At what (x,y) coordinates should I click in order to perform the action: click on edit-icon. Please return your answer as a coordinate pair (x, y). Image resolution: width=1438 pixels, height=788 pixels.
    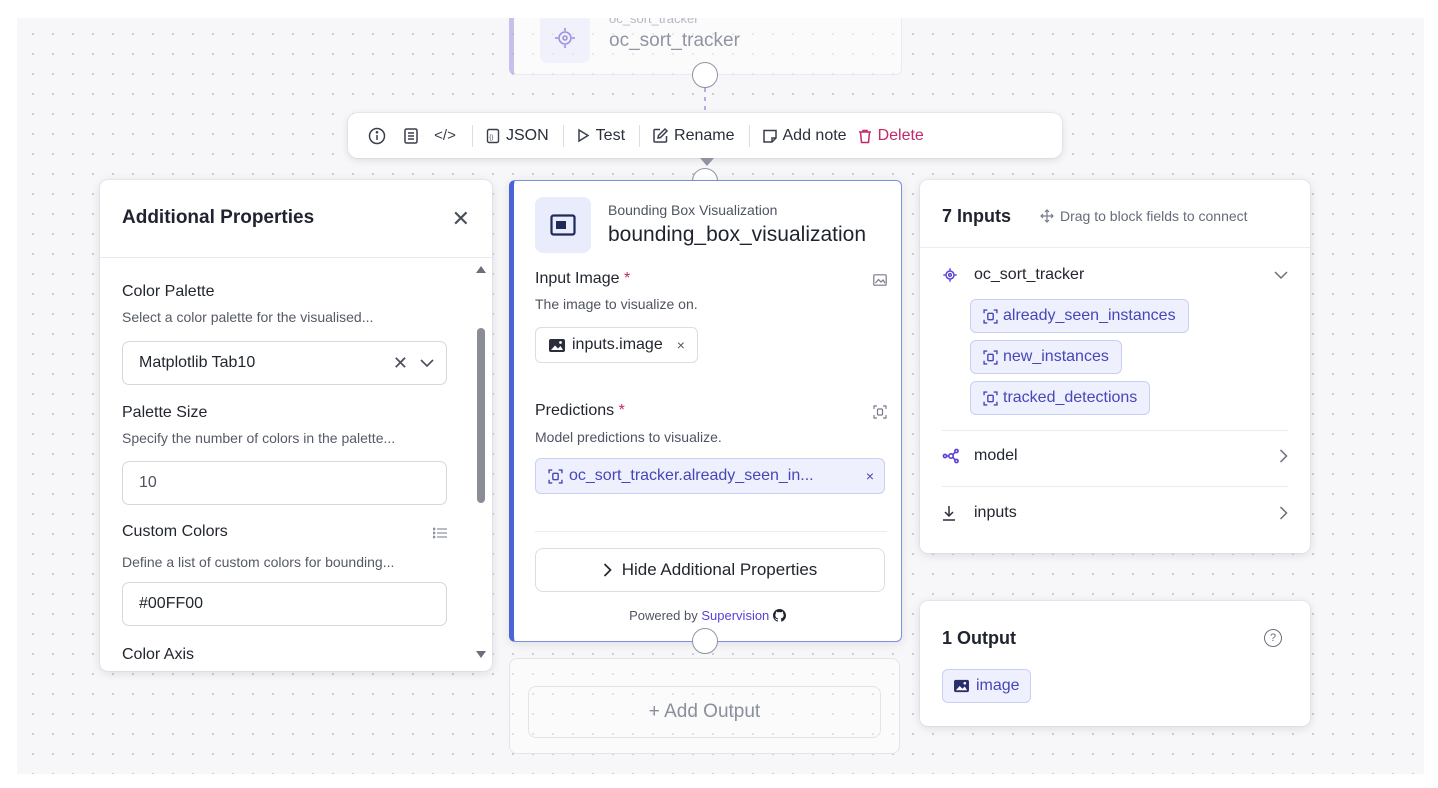
    Looking at the image, I should click on (661, 135).